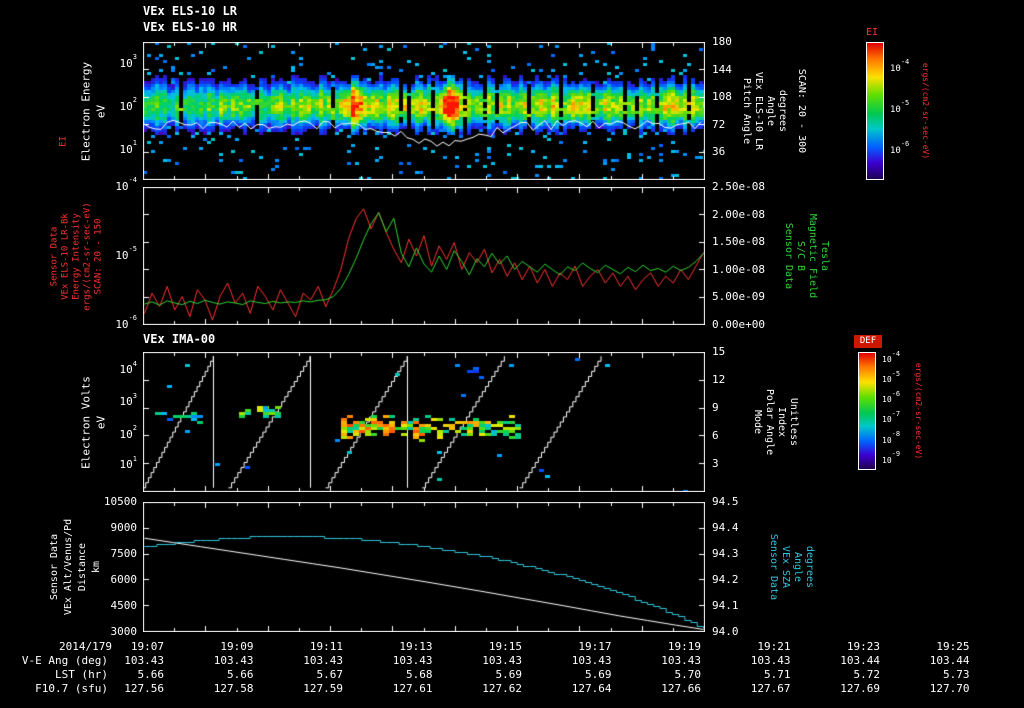  What do you see at coordinates (323, 688) in the screenshot?
I see `ancillary-value: 127.59` at bounding box center [323, 688].